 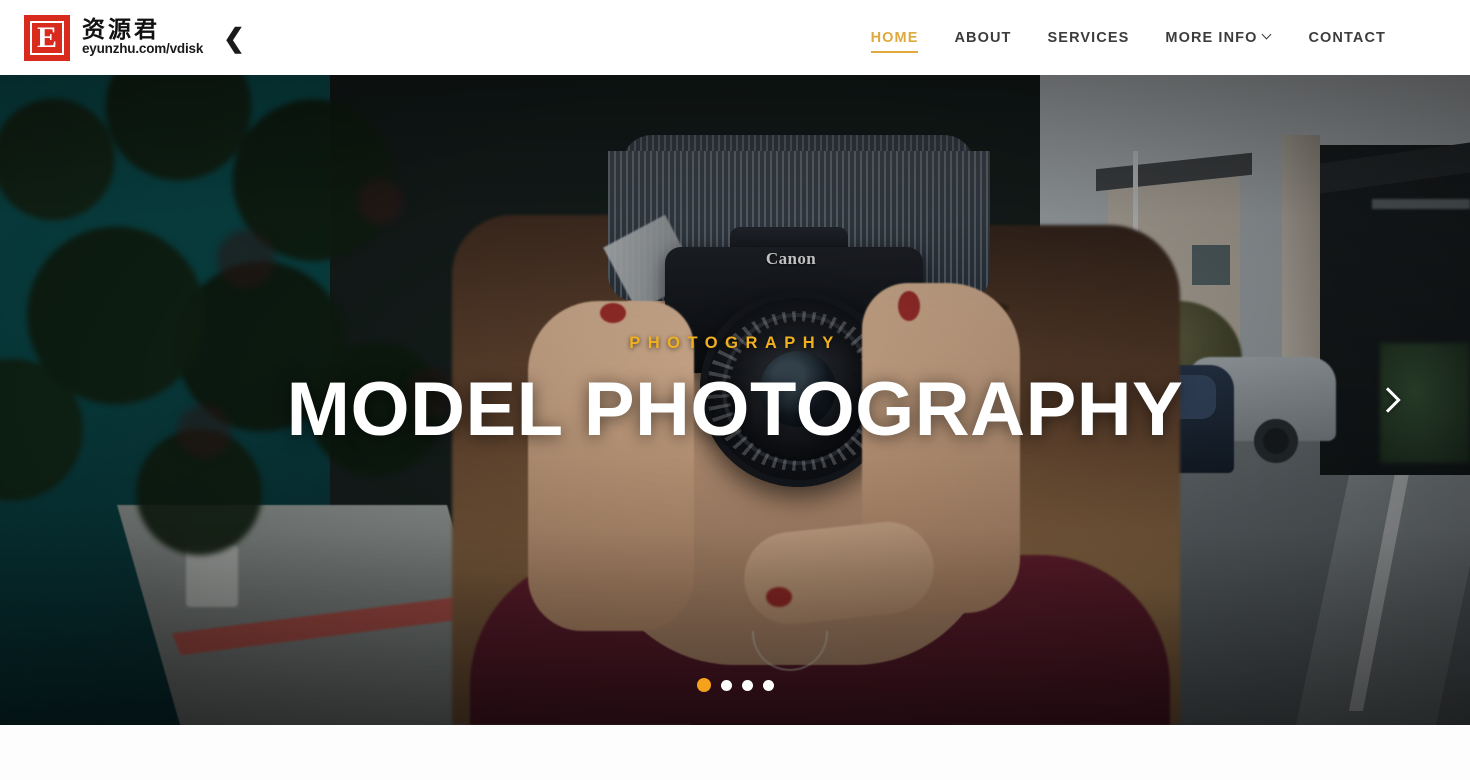 I want to click on carousel-next-arrow-icon, so click(x=1388, y=400).